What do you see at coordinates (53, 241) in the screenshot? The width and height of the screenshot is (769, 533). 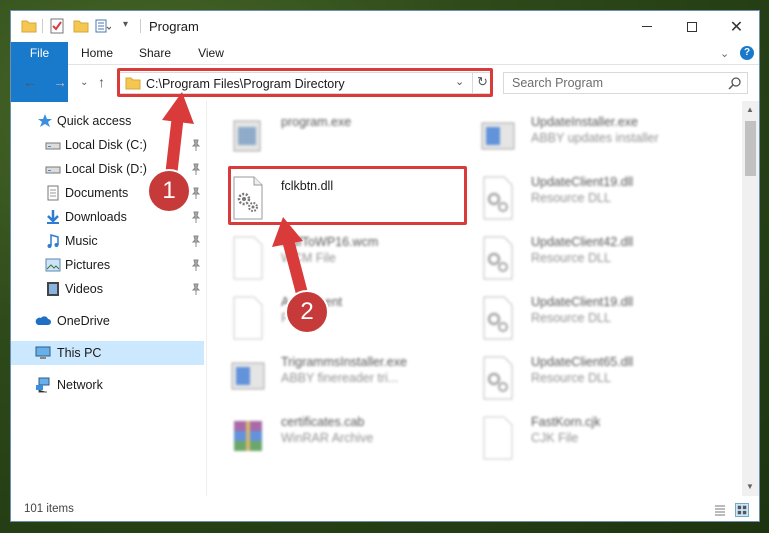 I see `music-icon` at bounding box center [53, 241].